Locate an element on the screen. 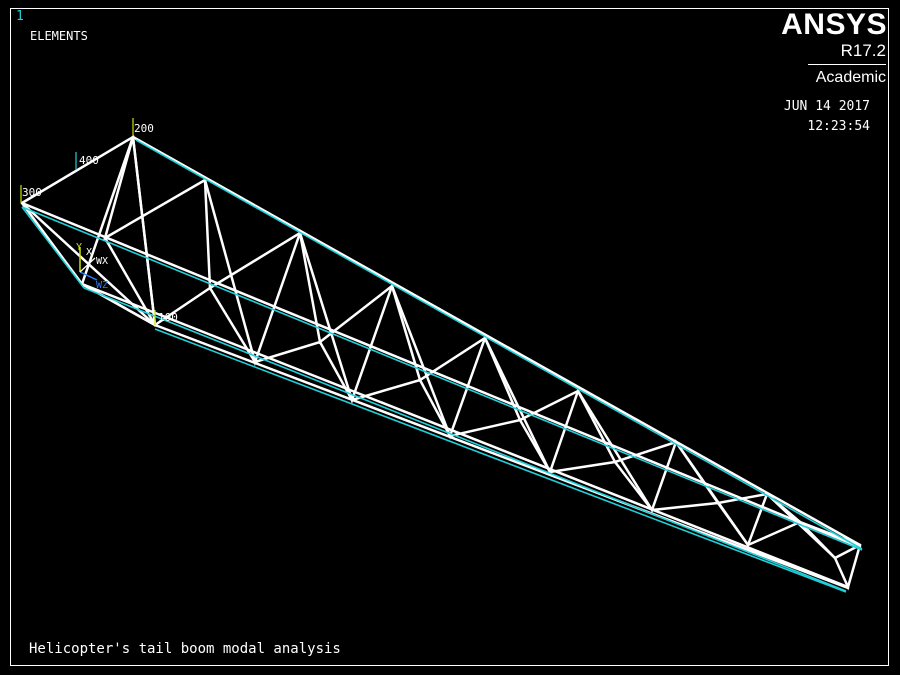 The width and height of the screenshot is (900, 675). keypoint-label-a: 200 is located at coordinates (144, 128).